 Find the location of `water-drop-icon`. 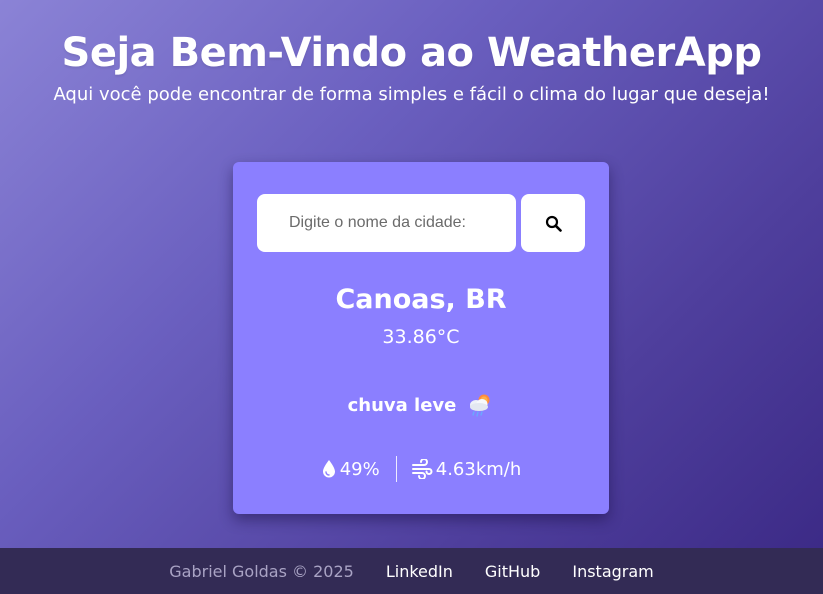

water-drop-icon is located at coordinates (328, 469).